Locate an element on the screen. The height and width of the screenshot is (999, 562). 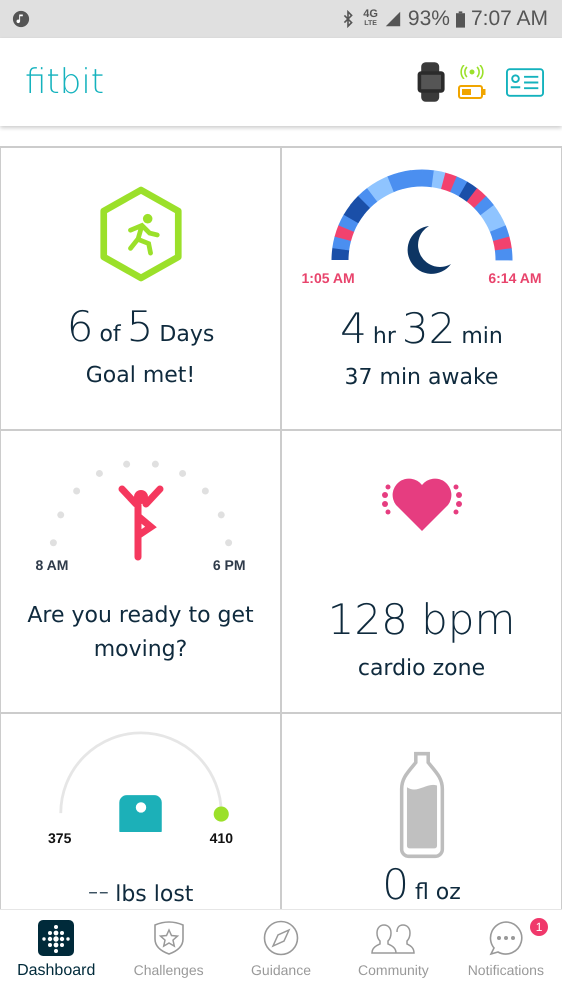
dashboard-tile: 1:05 AM 6:14 AM 4 hr 32 min 37 min awake is located at coordinates (421, 288).